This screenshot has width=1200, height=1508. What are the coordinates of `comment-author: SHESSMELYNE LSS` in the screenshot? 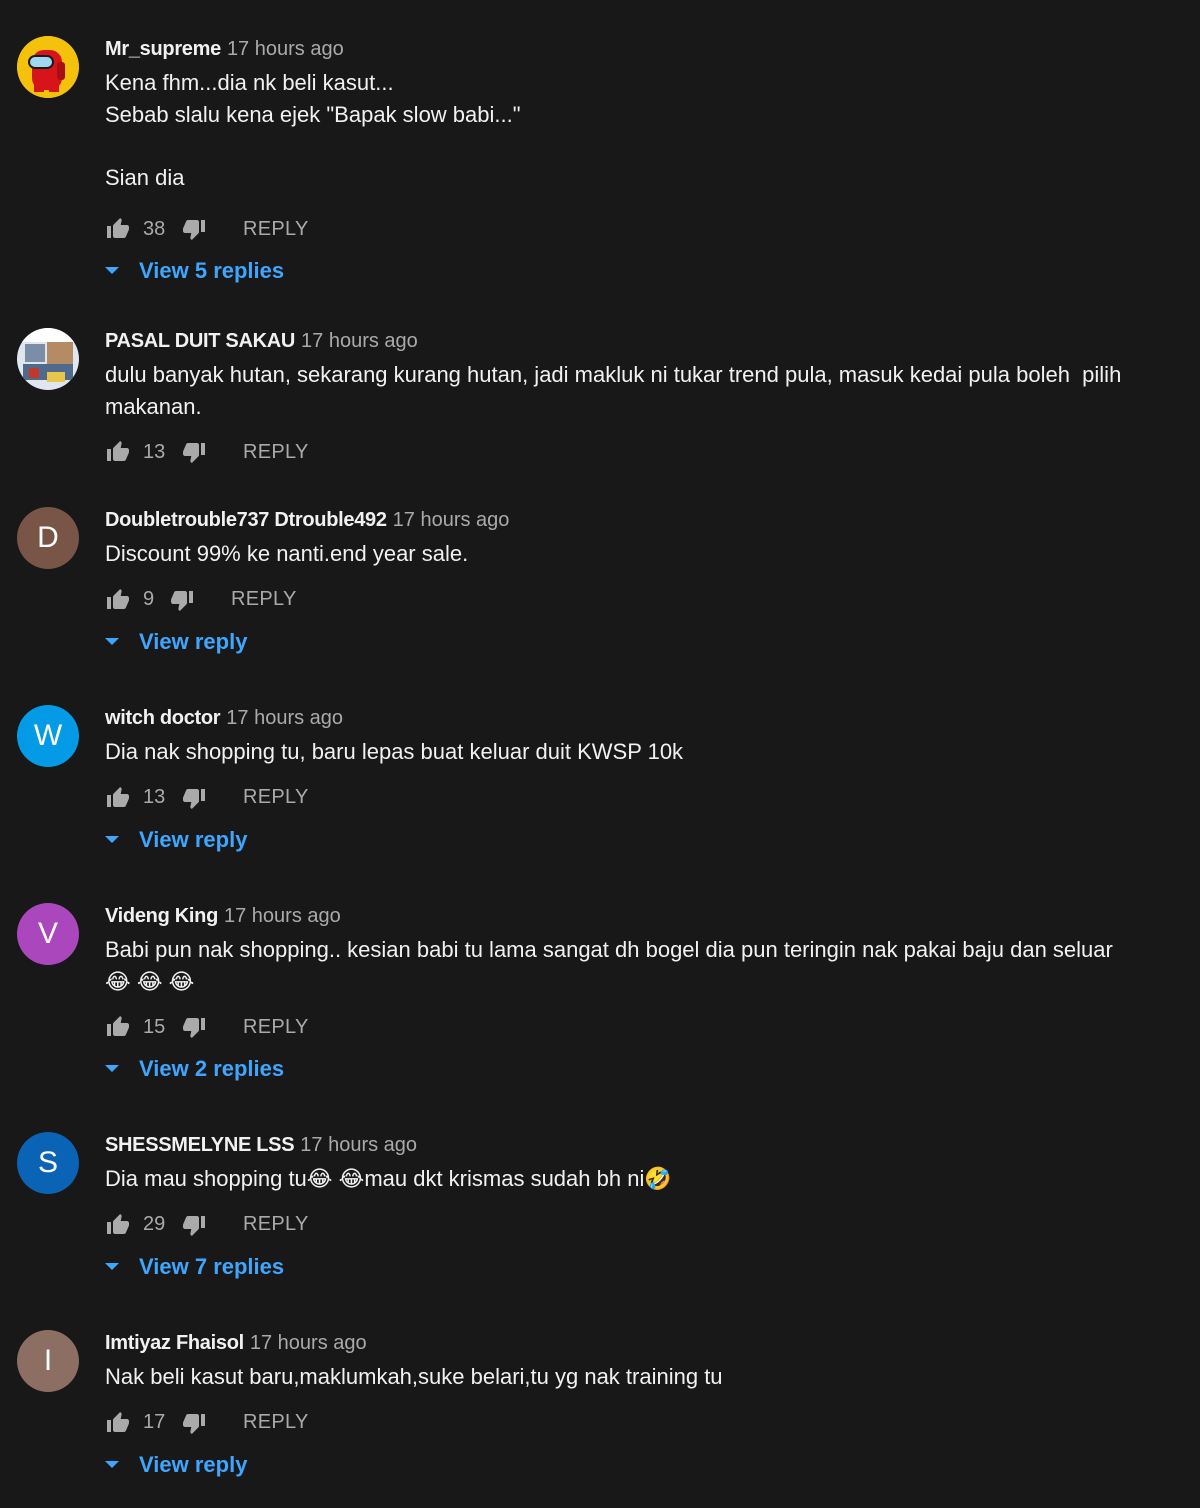 It's located at (200, 1145).